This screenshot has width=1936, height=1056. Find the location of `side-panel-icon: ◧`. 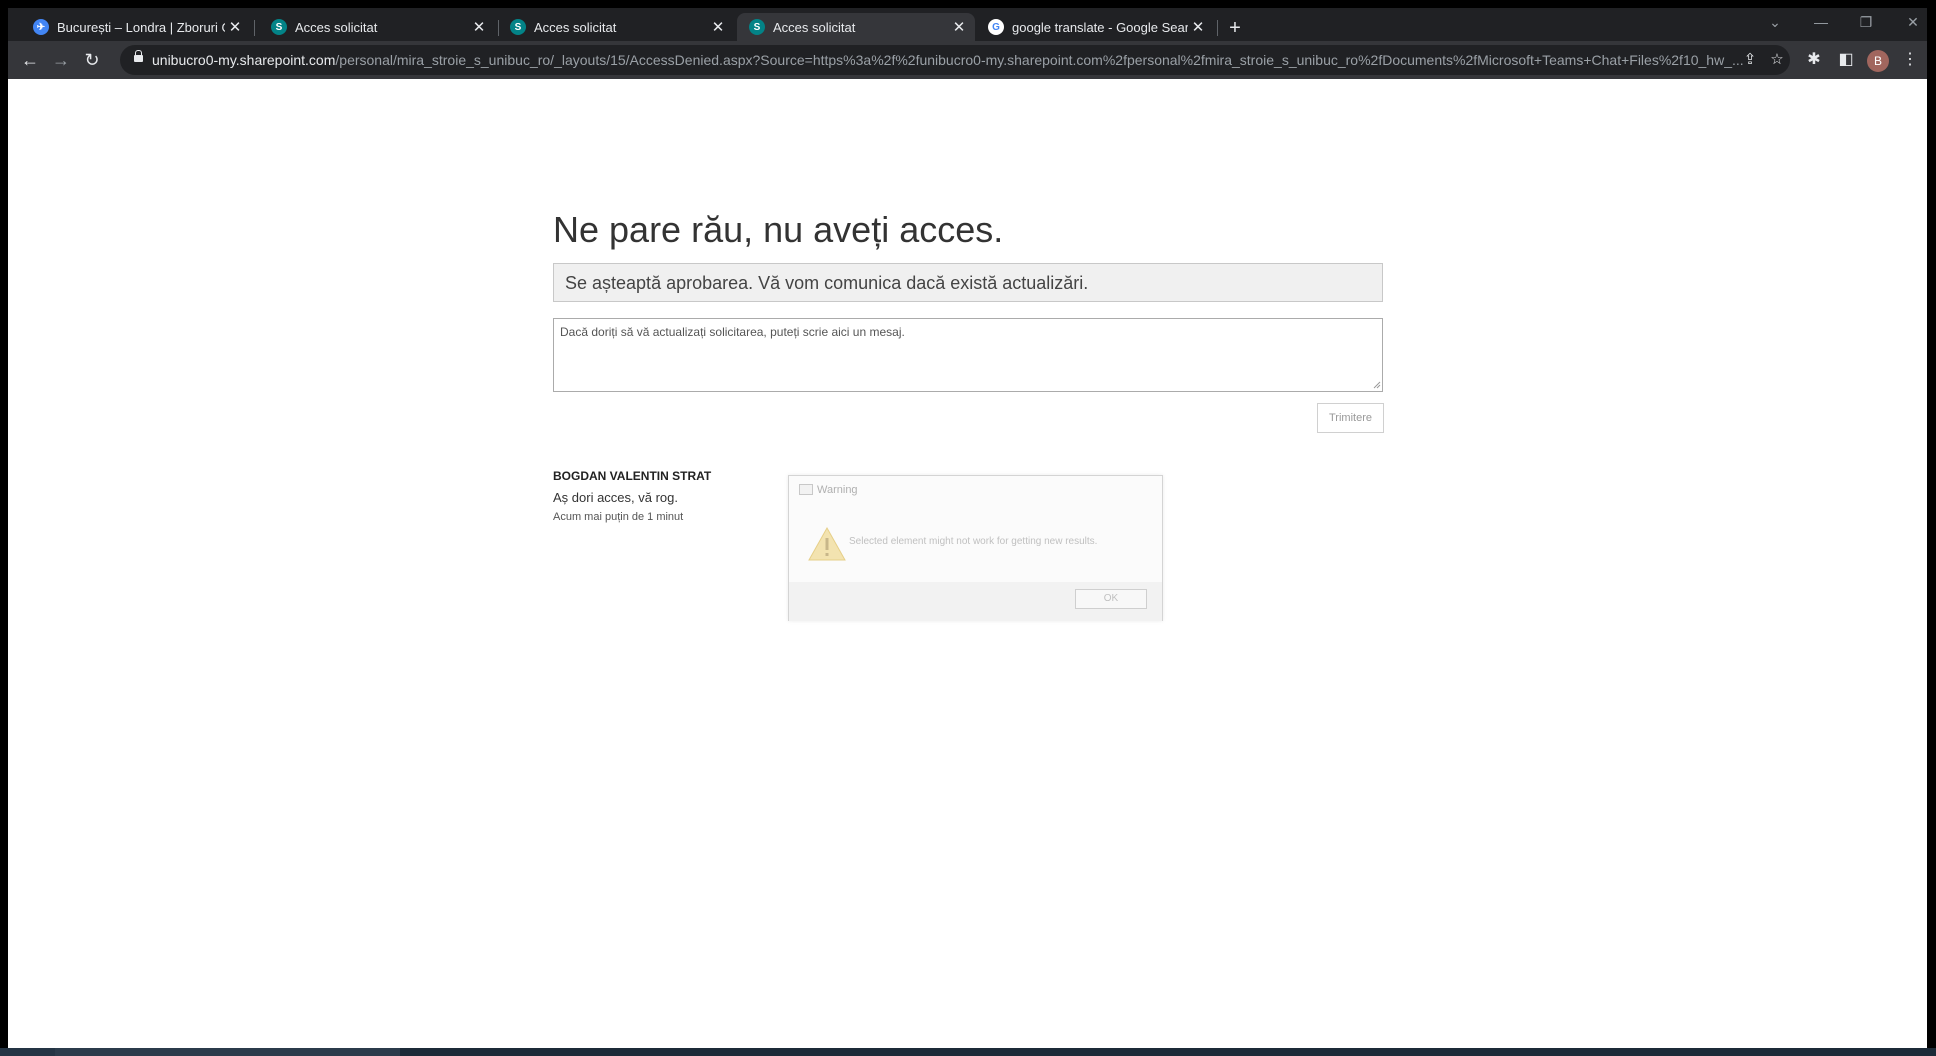

side-panel-icon: ◧ is located at coordinates (1846, 59).